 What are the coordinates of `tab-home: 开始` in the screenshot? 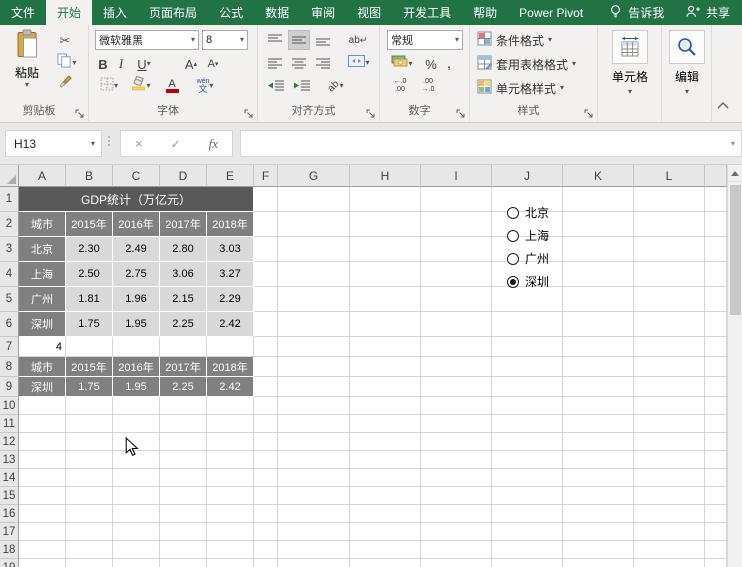 It's located at (69, 12).